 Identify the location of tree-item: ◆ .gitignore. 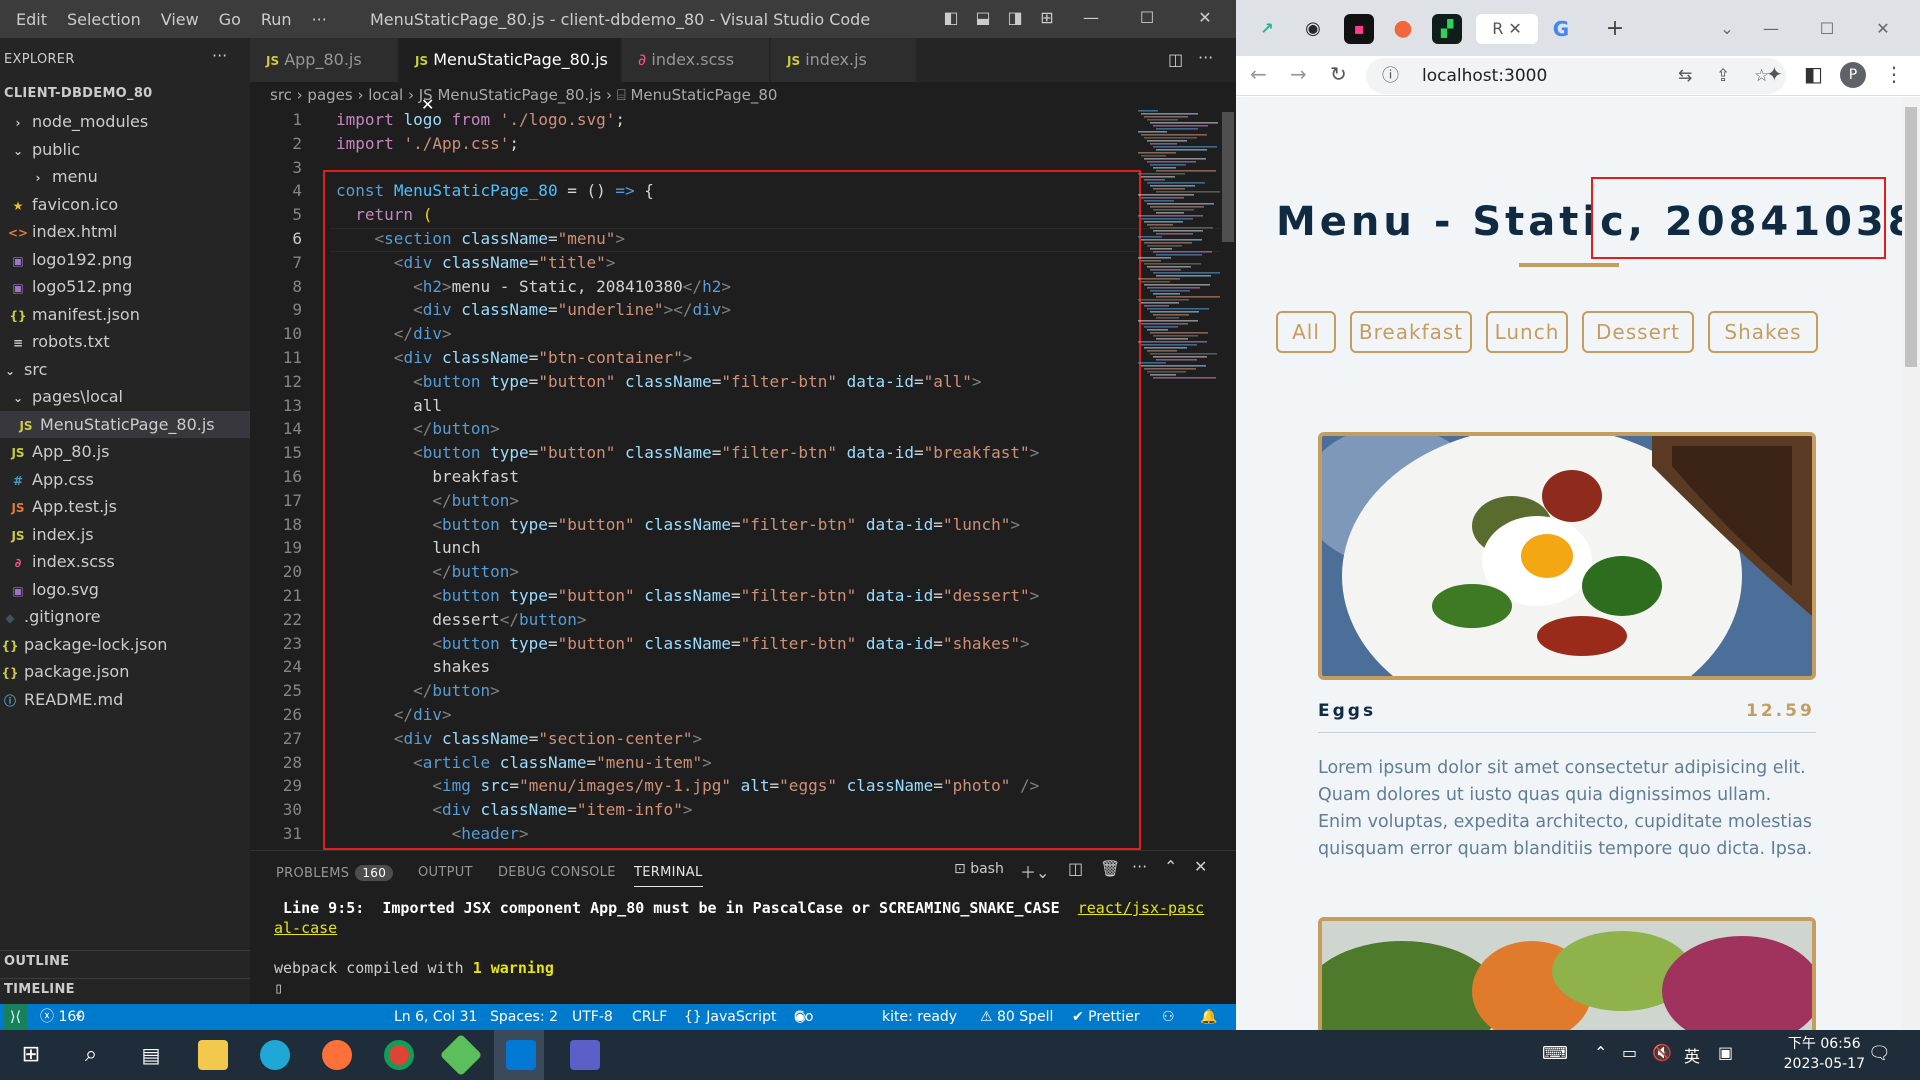
(125, 616).